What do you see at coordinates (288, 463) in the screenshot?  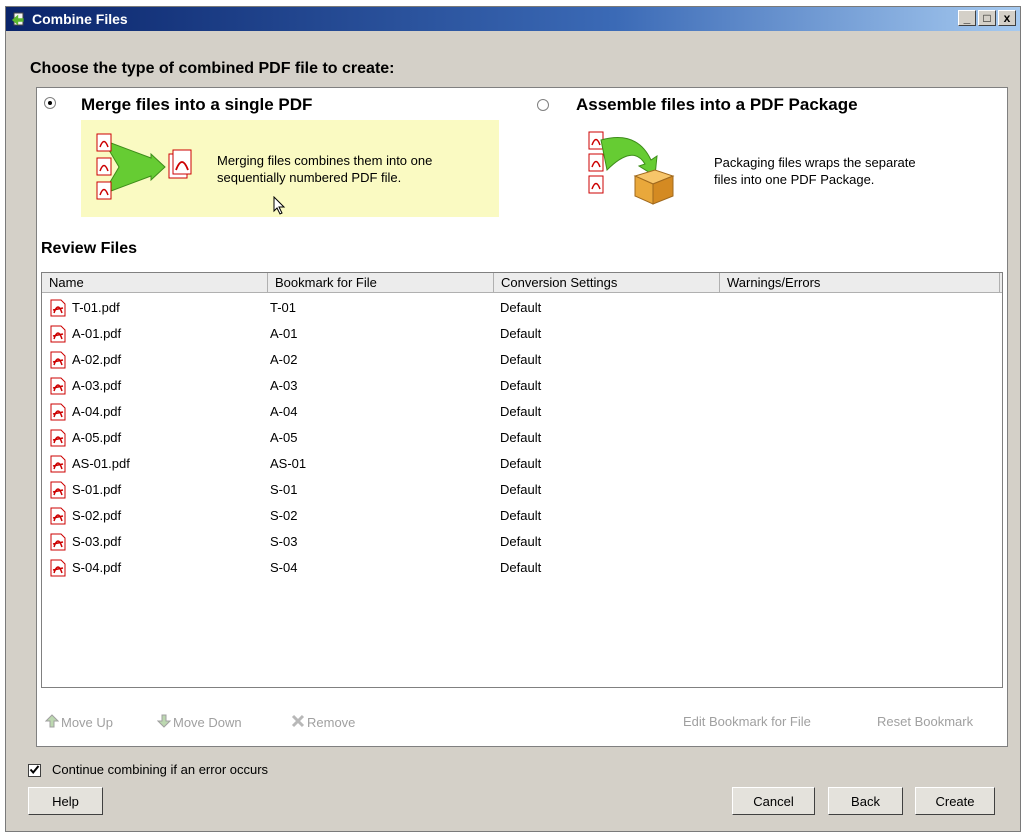 I see `bookmark-cell: AS-01` at bounding box center [288, 463].